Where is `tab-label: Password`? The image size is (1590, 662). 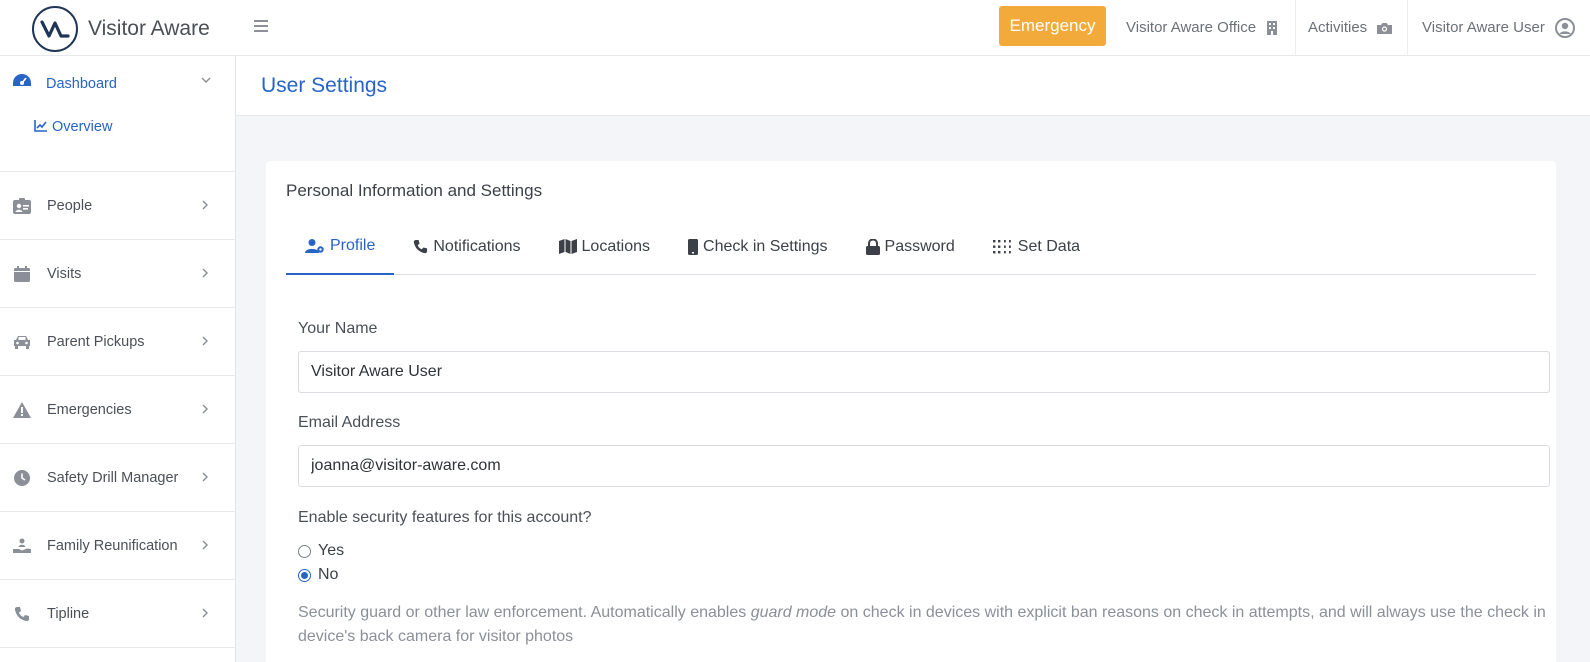 tab-label: Password is located at coordinates (919, 246).